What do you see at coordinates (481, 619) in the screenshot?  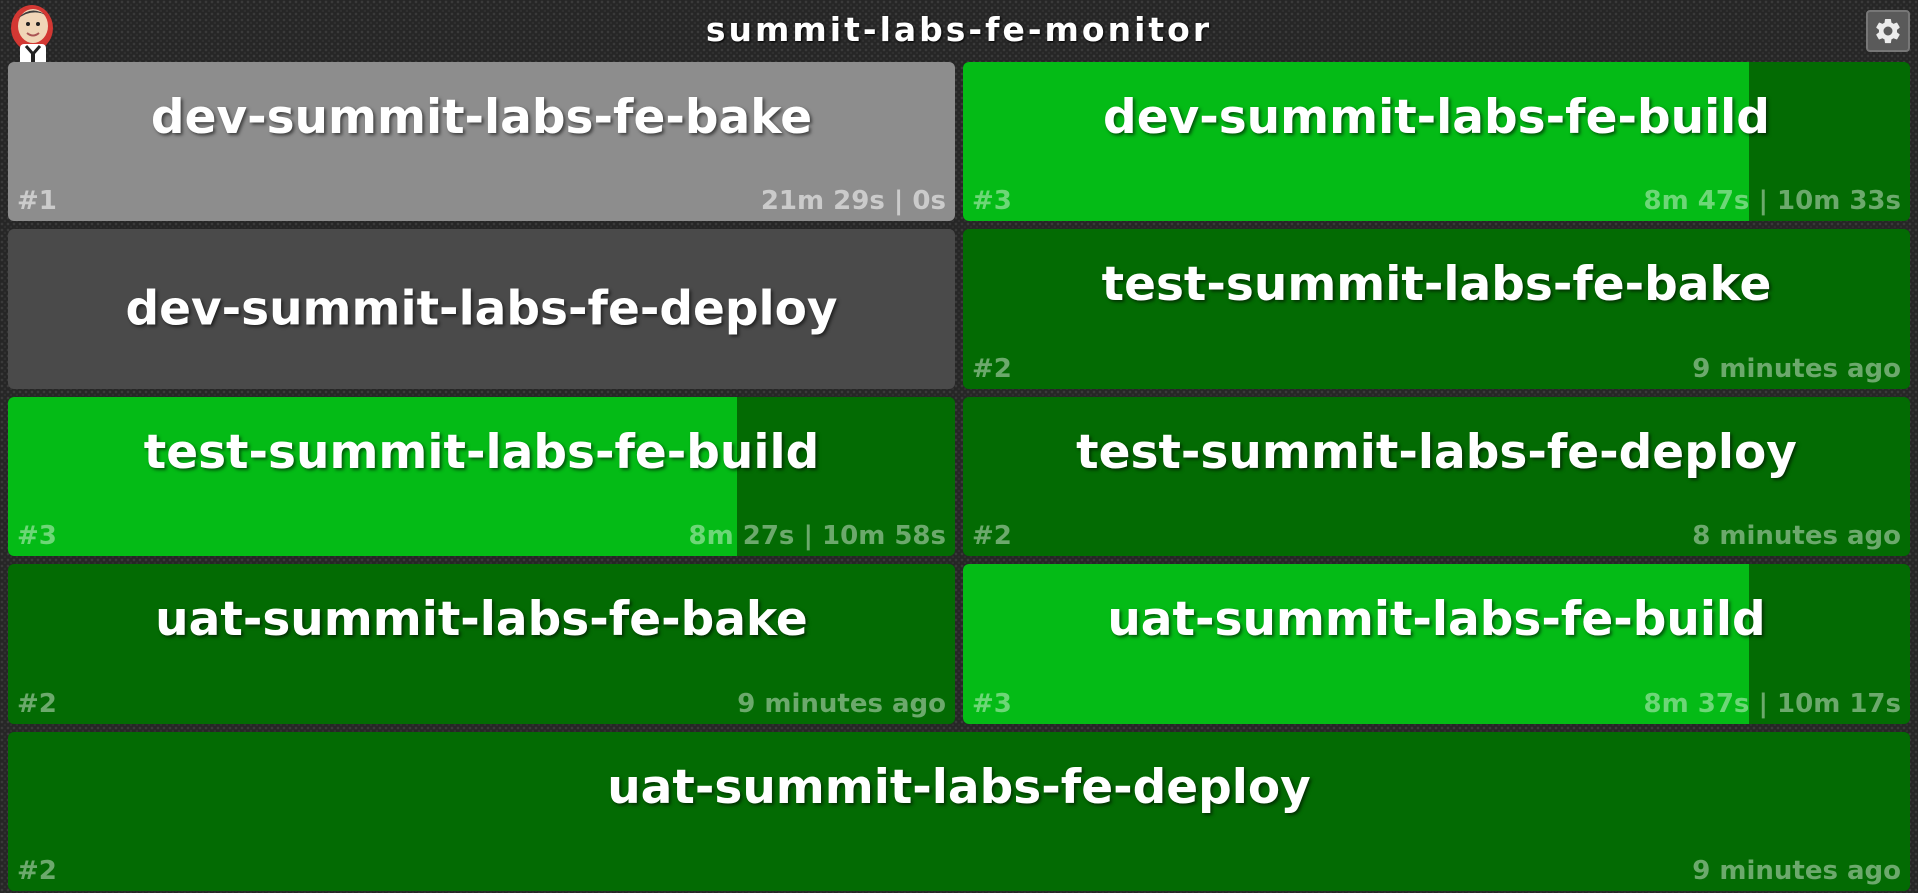 I see `job-name: uat-summit-labs-fe-bake` at bounding box center [481, 619].